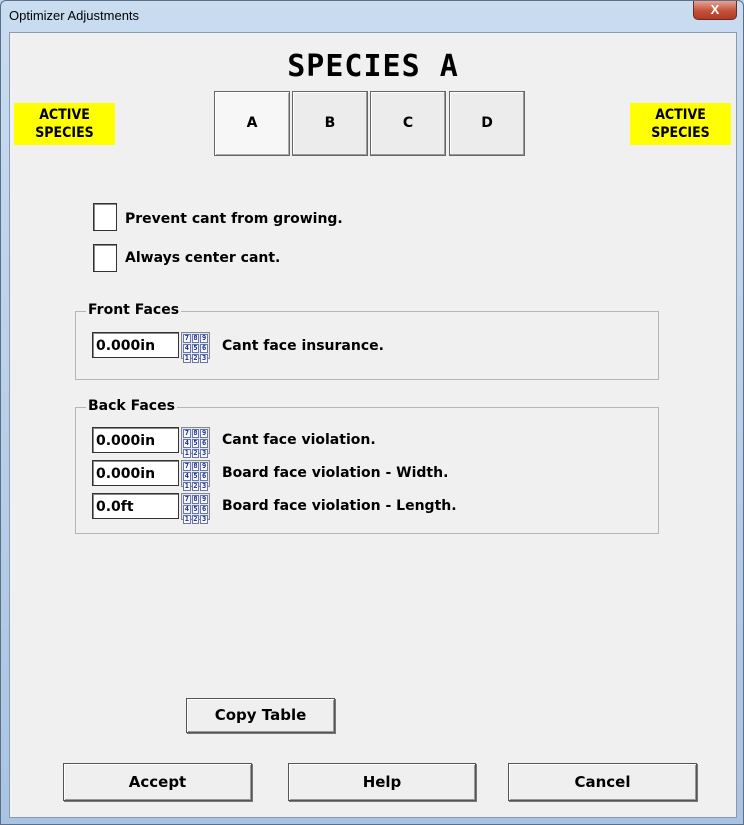 The width and height of the screenshot is (744, 825). Describe the element at coordinates (330, 123) in the screenshot. I see `tab-species-b: B` at that location.